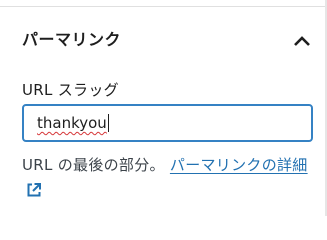 This screenshot has height=240, width=327. Describe the element at coordinates (34, 190) in the screenshot. I see `external-link-icon` at that location.